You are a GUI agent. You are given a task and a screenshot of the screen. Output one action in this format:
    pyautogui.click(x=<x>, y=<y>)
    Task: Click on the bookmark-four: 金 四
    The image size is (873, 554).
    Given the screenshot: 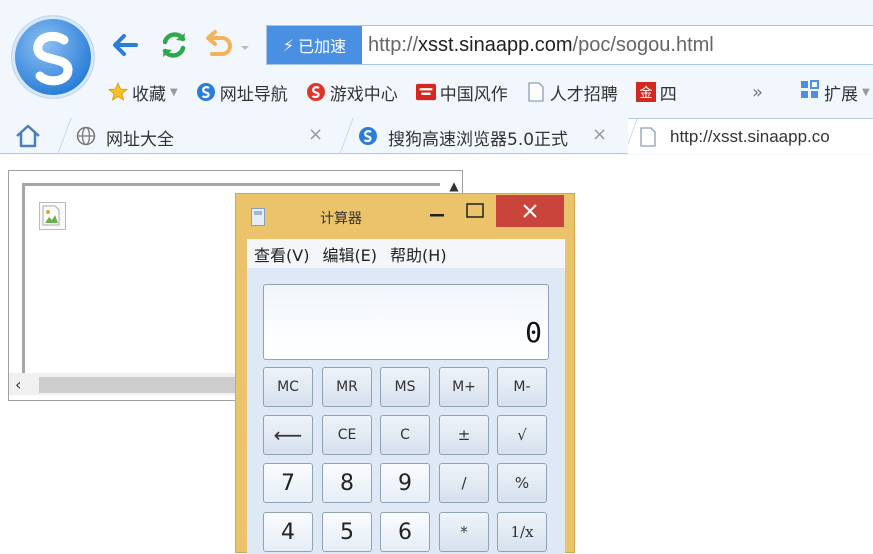 What is the action you would take?
    pyautogui.click(x=656, y=92)
    